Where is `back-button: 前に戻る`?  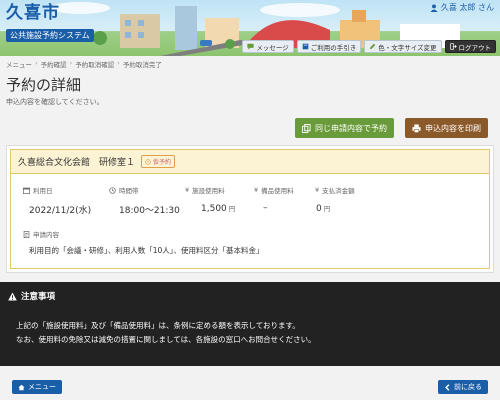 back-button: 前に戻る is located at coordinates (463, 387).